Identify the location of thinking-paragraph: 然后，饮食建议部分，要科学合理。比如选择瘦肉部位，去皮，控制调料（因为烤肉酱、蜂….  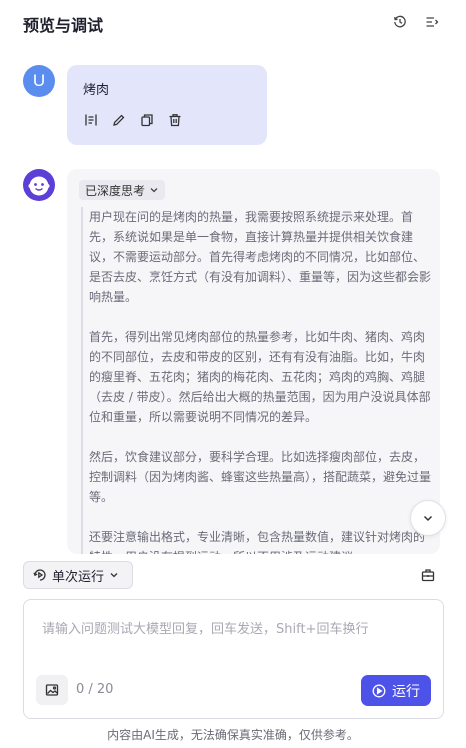
(260, 477).